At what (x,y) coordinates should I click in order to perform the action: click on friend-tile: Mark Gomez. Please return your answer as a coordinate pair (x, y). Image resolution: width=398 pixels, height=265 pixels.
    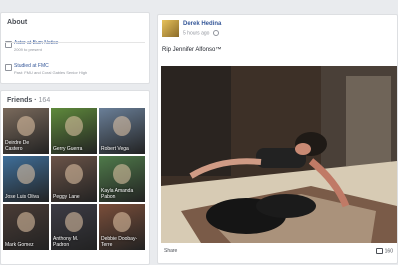
    Looking at the image, I should click on (26, 227).